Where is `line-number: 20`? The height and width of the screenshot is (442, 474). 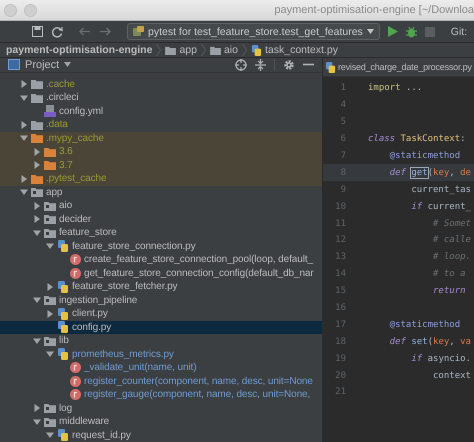 line-number: 20 is located at coordinates (340, 375).